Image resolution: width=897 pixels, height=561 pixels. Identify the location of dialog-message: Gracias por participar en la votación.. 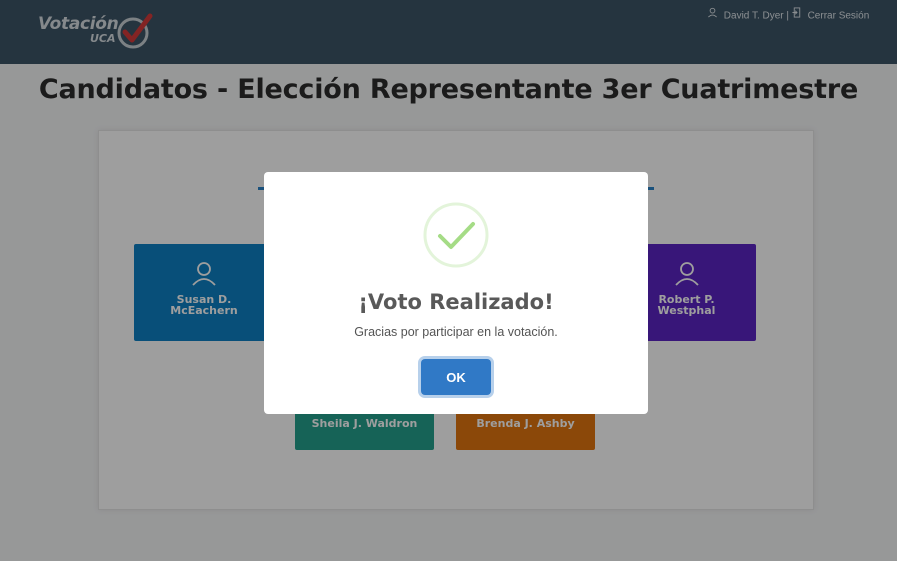
(456, 332).